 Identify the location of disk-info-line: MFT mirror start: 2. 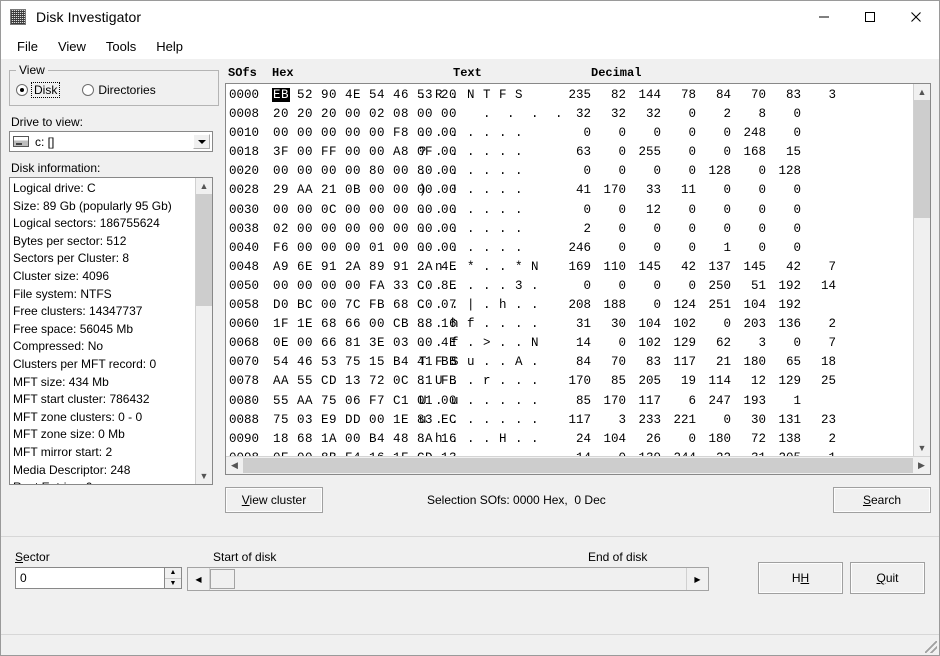
(63, 451).